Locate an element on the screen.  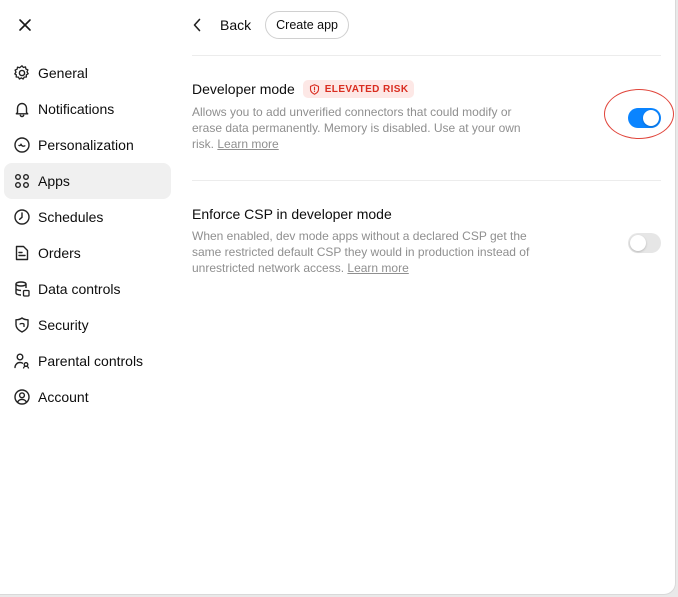
personalization-icon is located at coordinates (22, 145).